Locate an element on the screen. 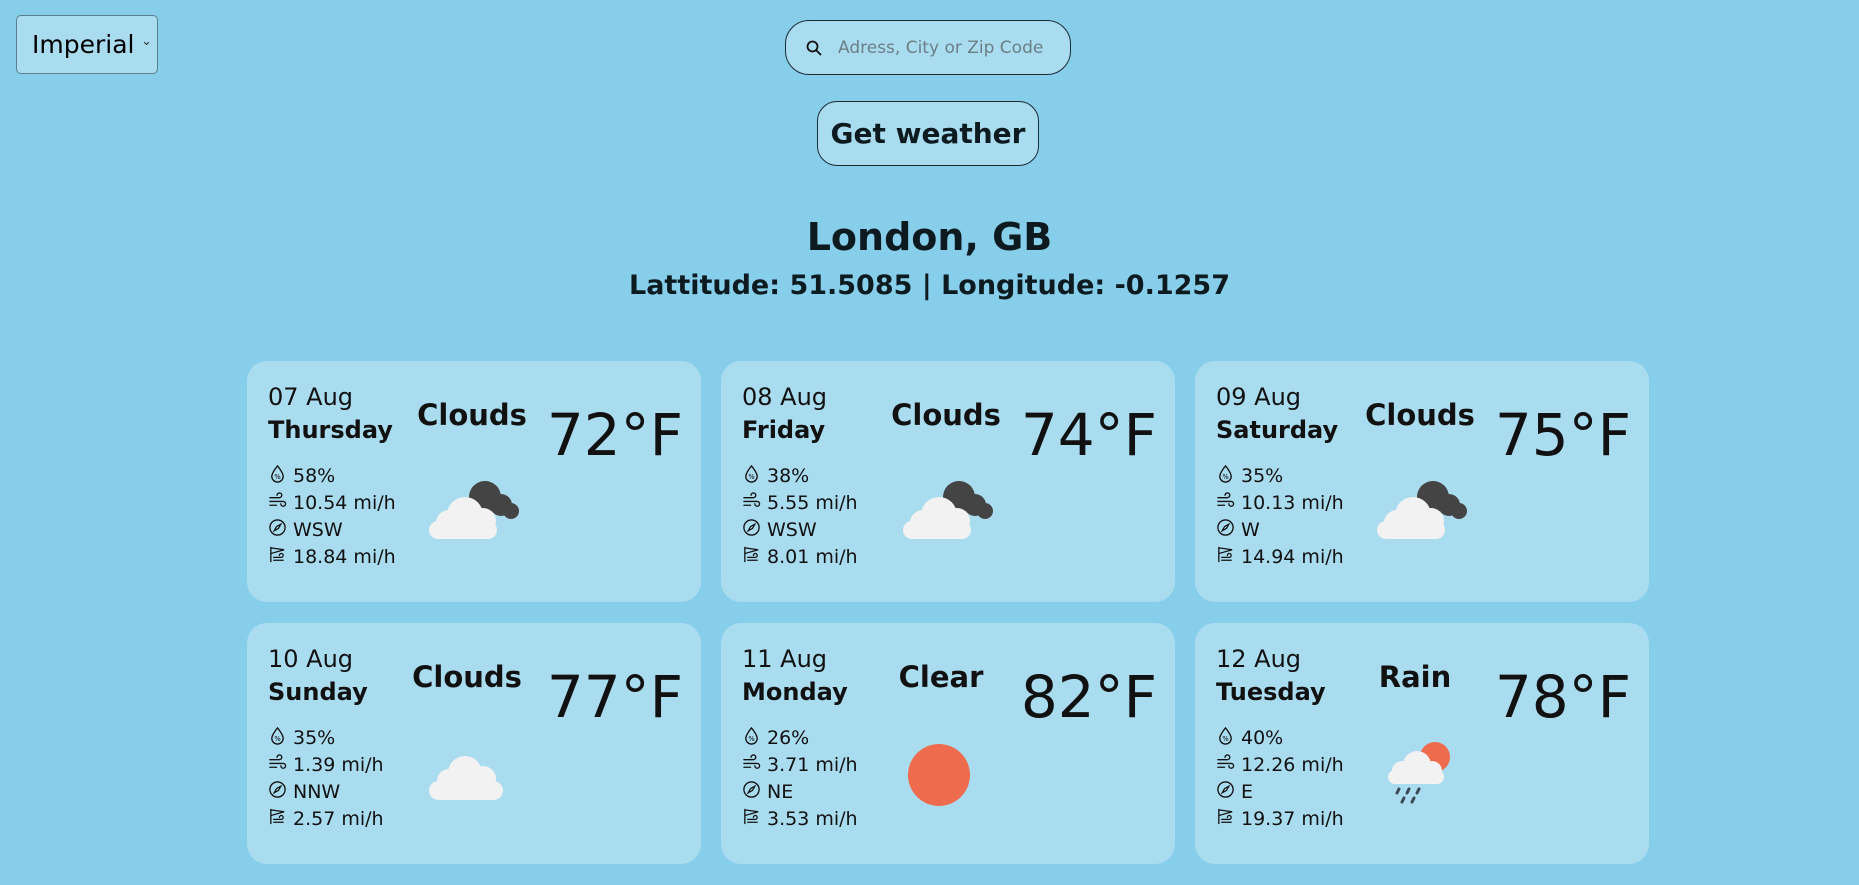 The image size is (1859, 885). forecast-stats: % 38% 5.55 mi/h WSW 8.01 mi/h is located at coordinates (800, 516).